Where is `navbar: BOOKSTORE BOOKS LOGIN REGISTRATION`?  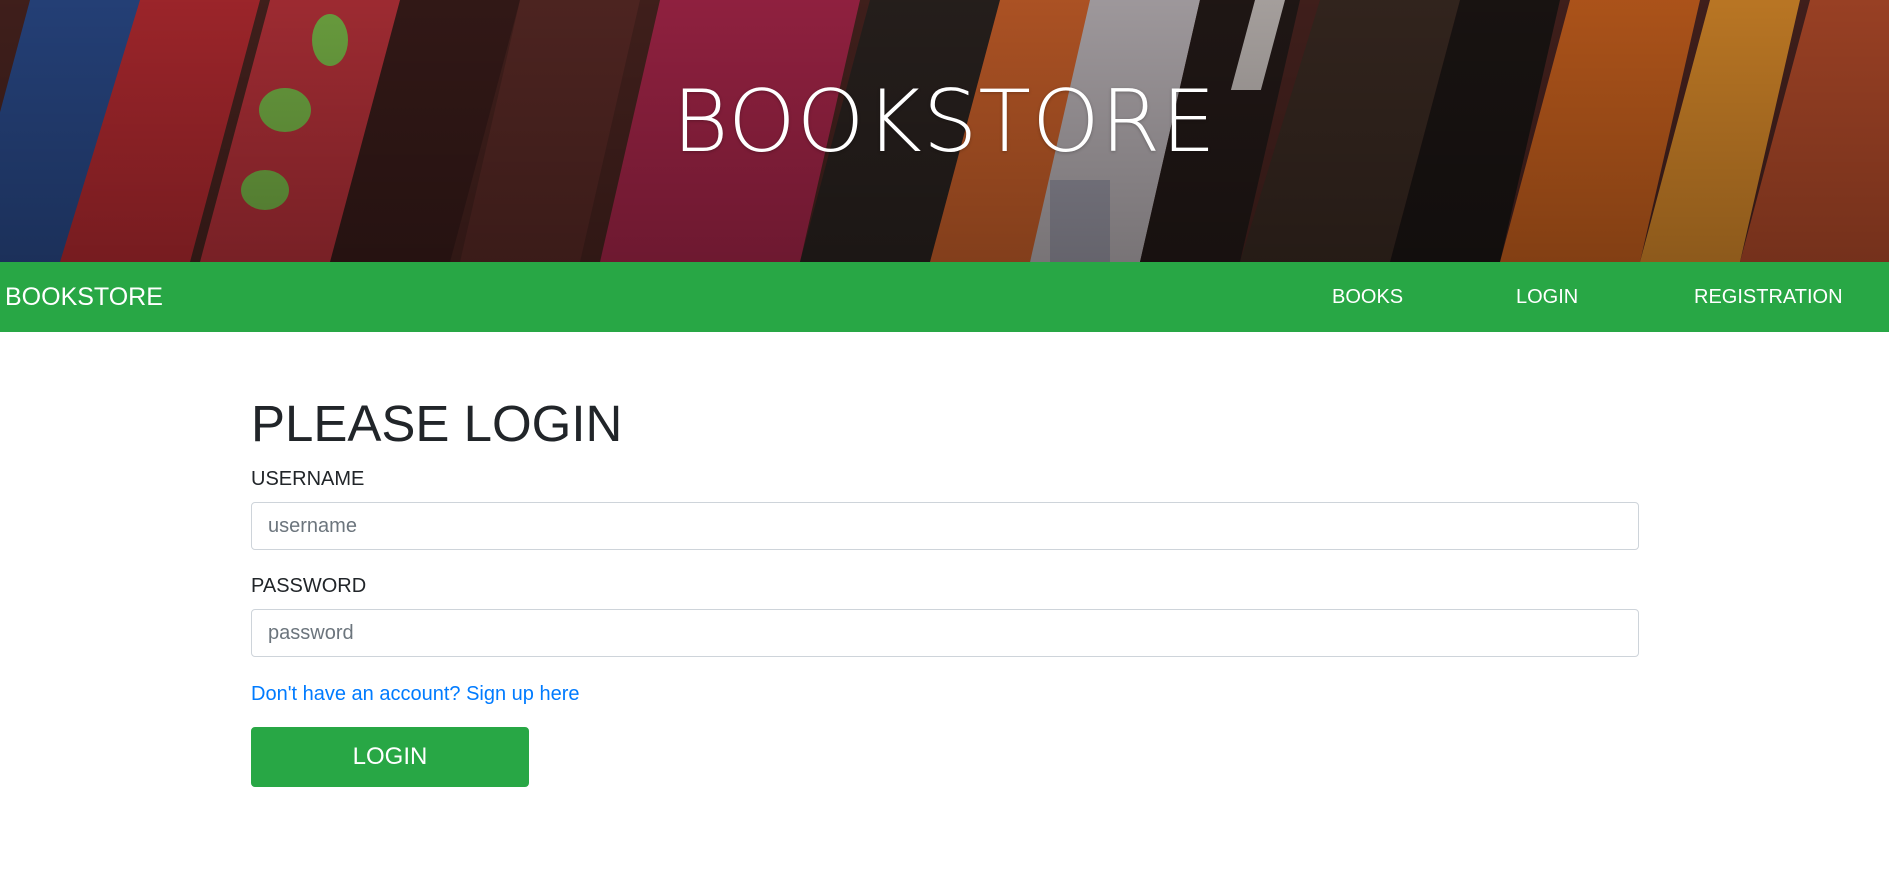 navbar: BOOKSTORE BOOKS LOGIN REGISTRATION is located at coordinates (944, 297).